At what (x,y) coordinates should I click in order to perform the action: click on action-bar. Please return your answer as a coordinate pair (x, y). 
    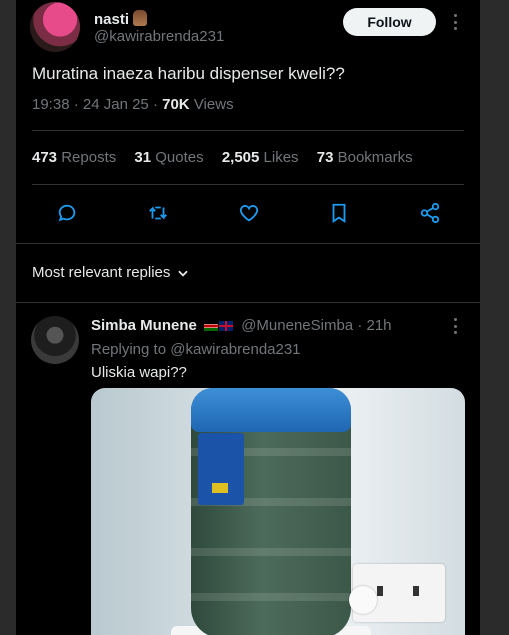
    Looking at the image, I should click on (248, 213).